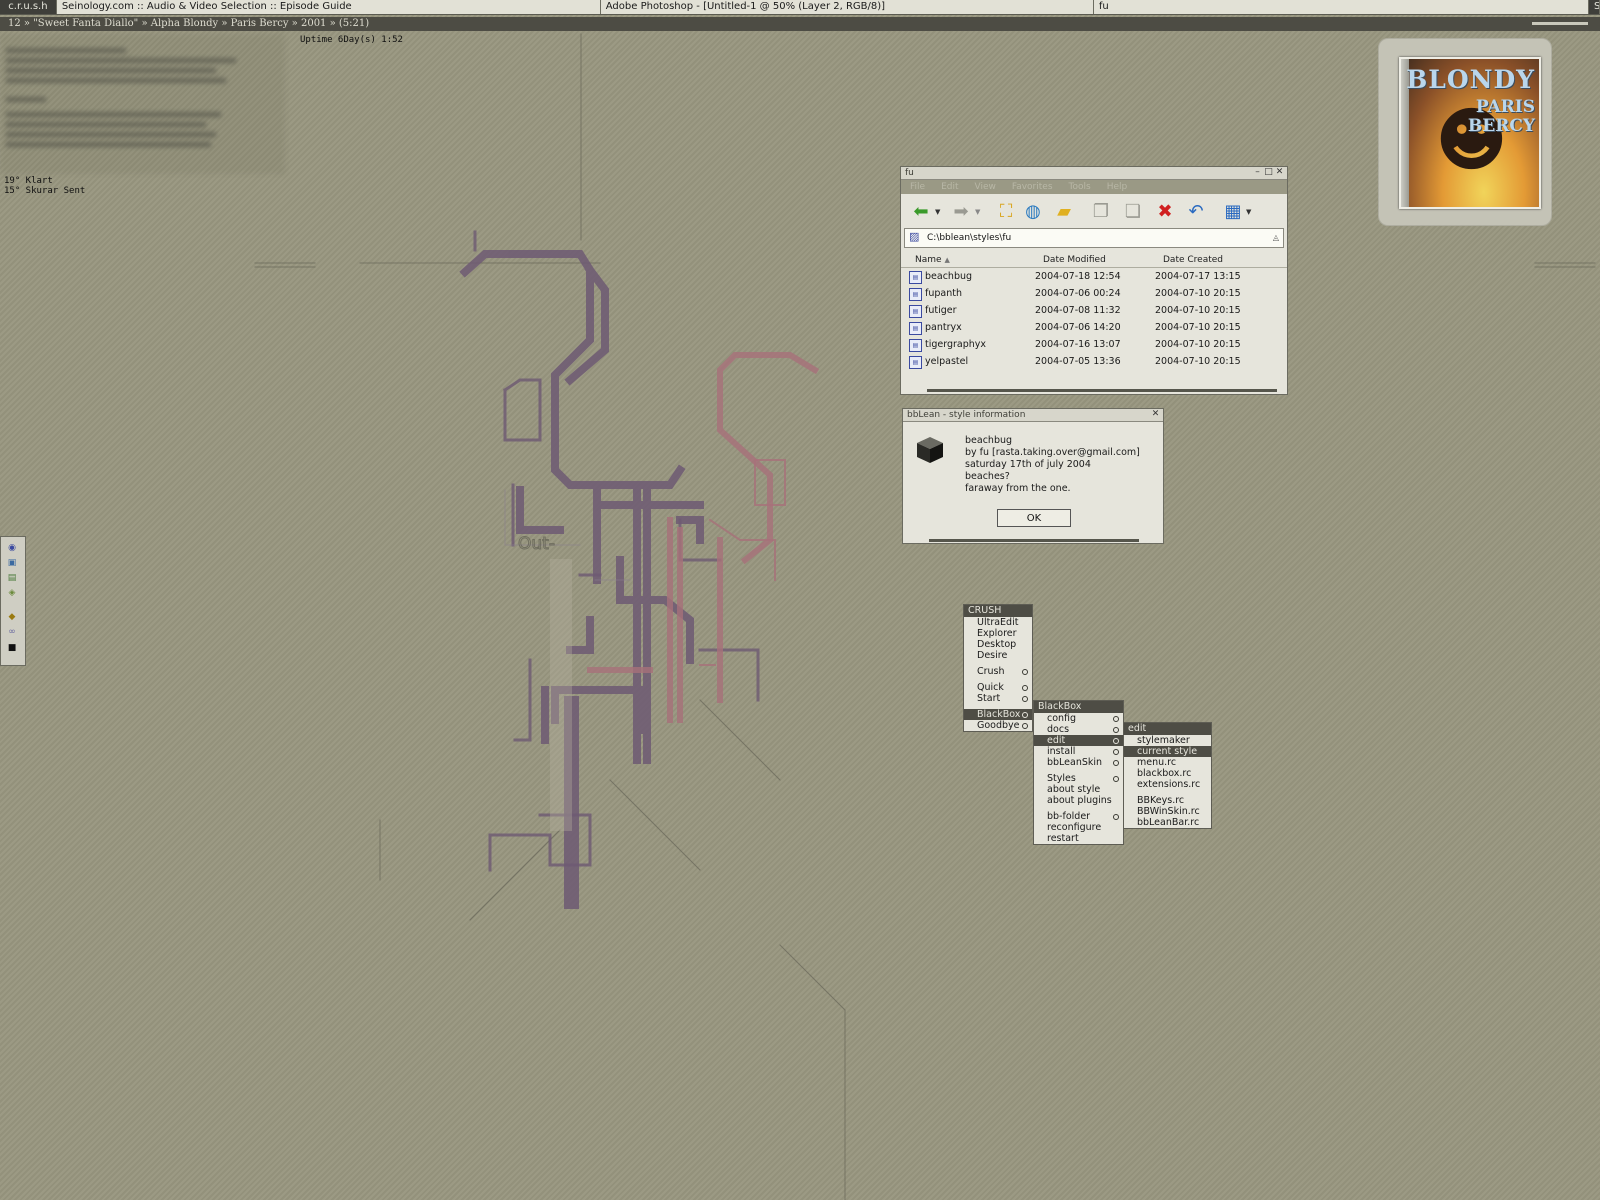 The height and width of the screenshot is (1200, 1600). I want to click on menu-item-extensions-rc: extensions.rc, so click(1167, 784).